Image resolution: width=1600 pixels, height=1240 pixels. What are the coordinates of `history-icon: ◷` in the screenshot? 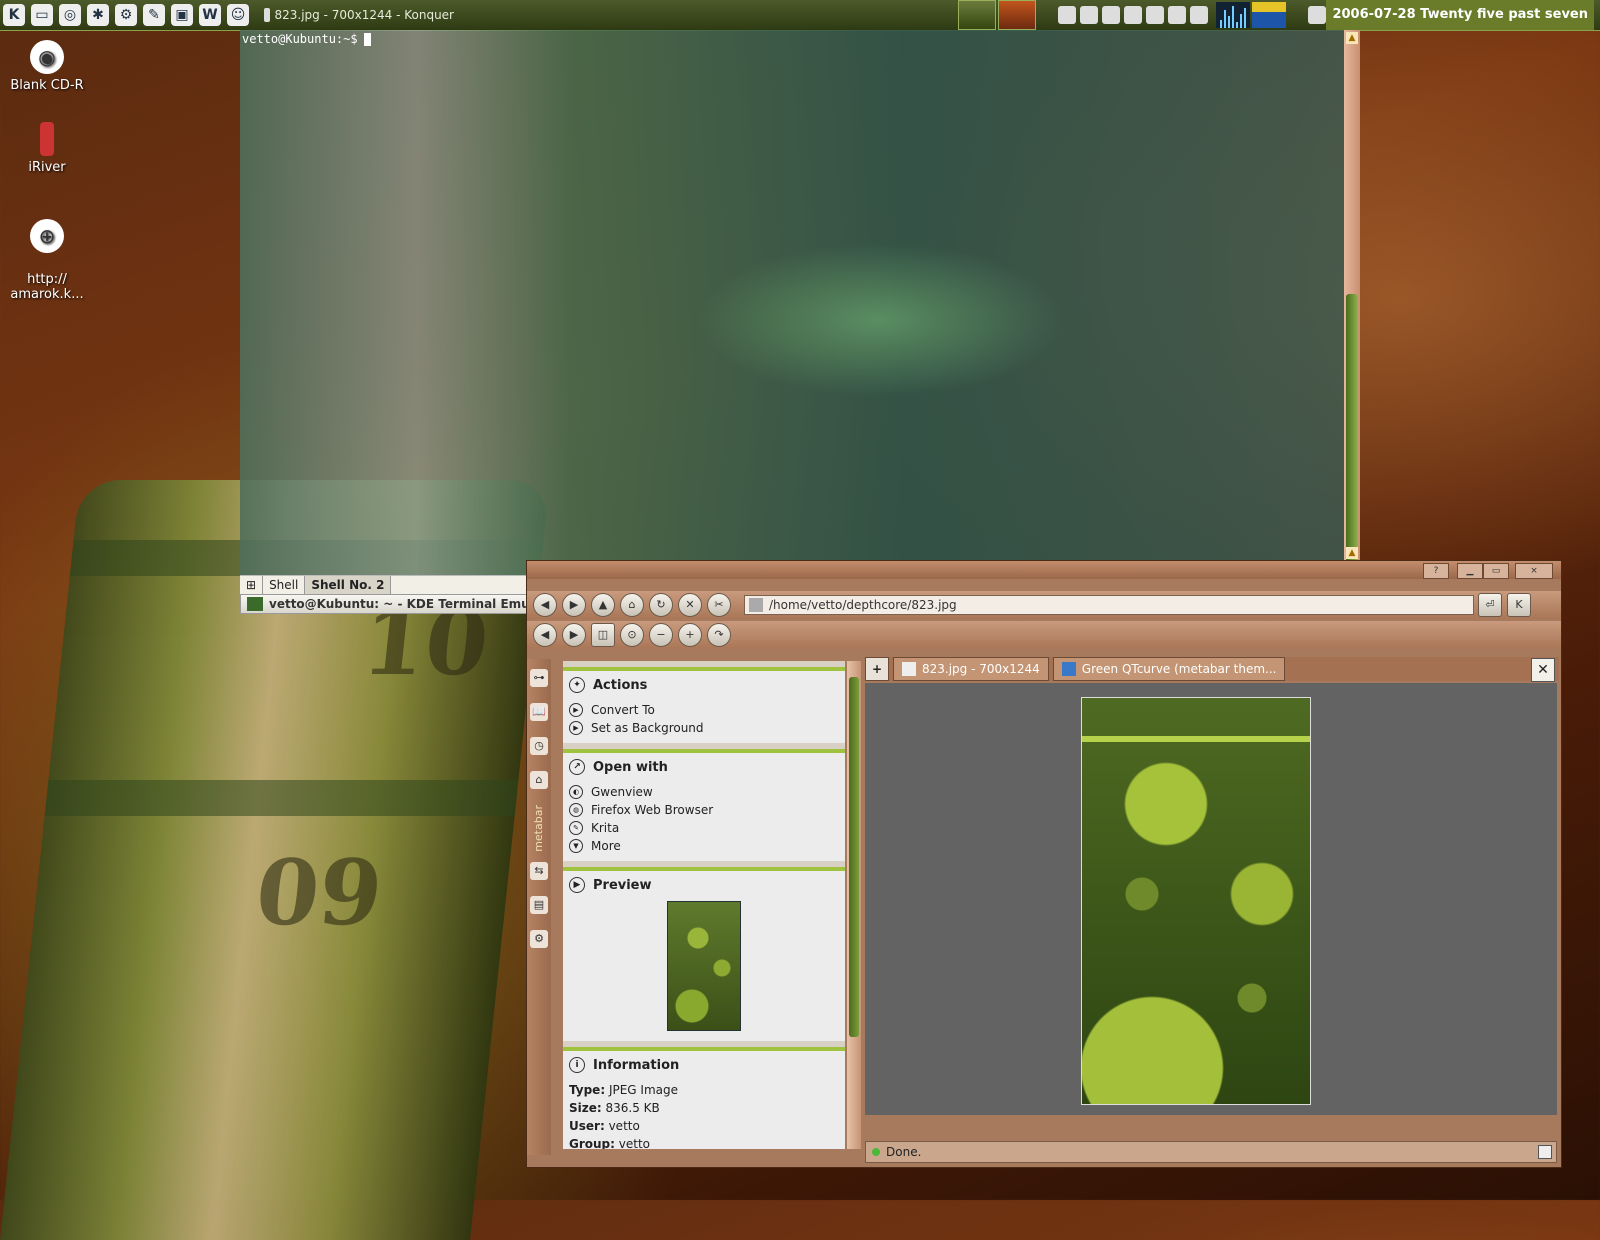 It's located at (539, 746).